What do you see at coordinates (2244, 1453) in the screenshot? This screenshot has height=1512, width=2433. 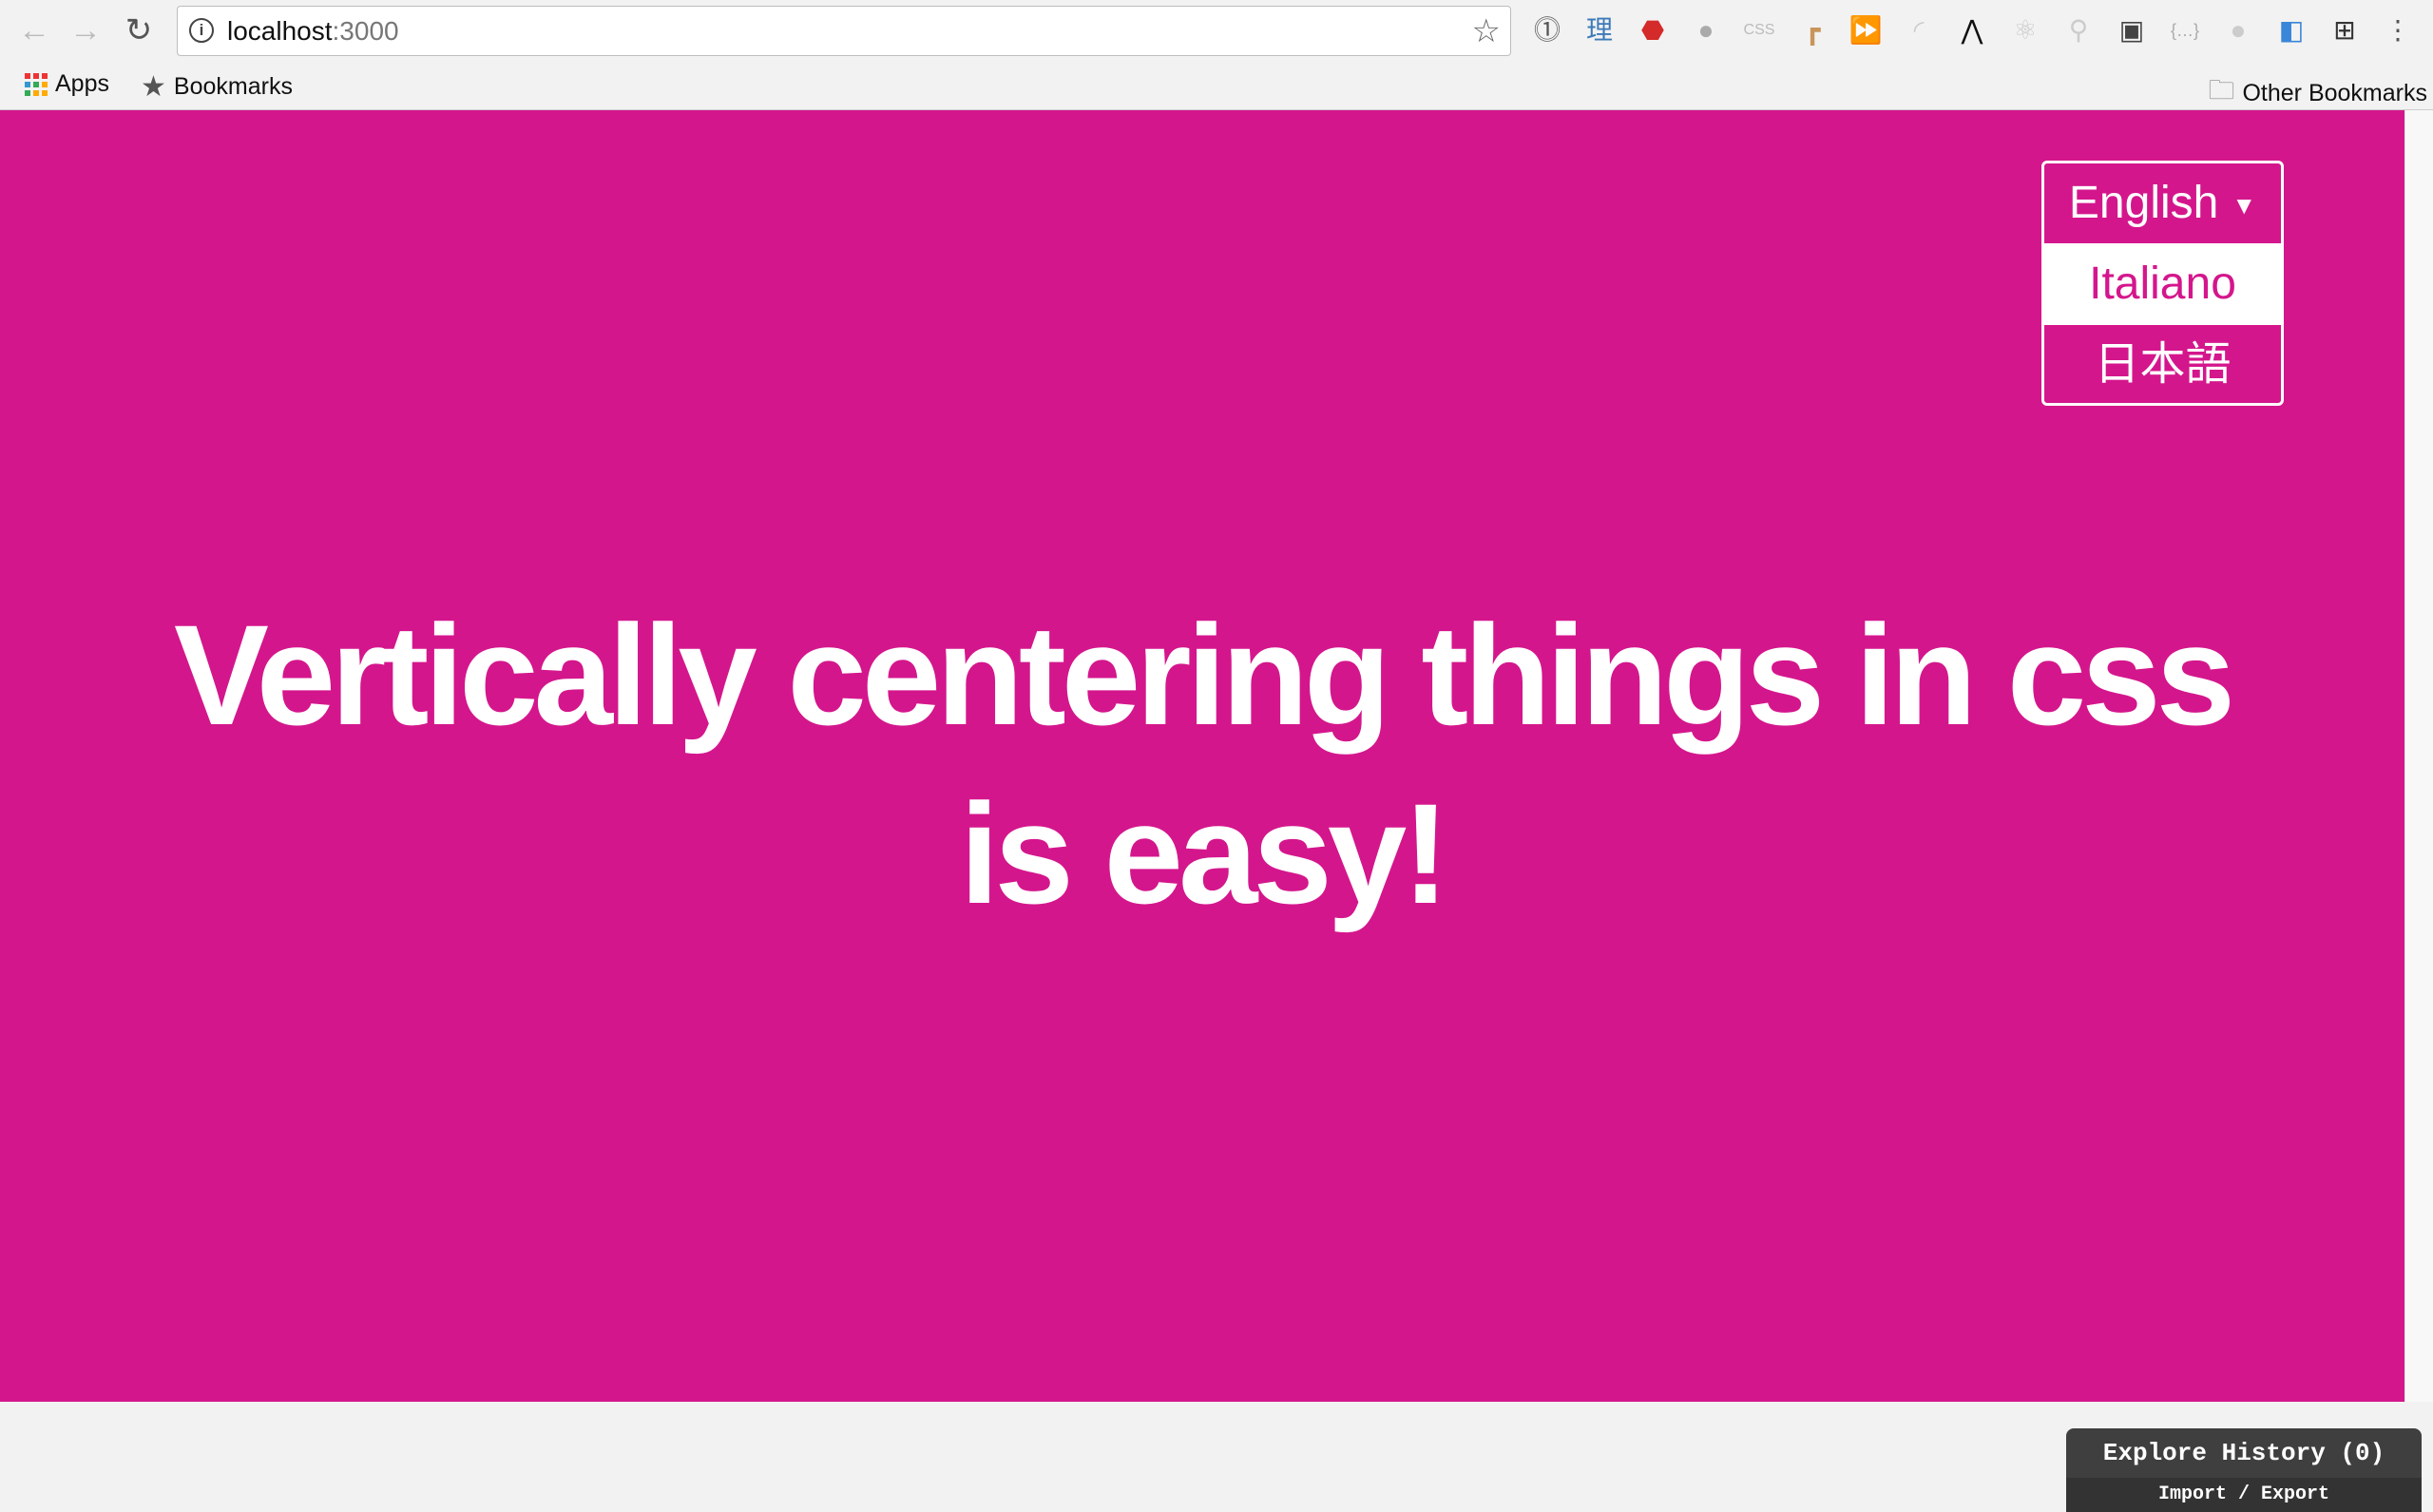 I see `explore-history-button: Explore History (0)` at bounding box center [2244, 1453].